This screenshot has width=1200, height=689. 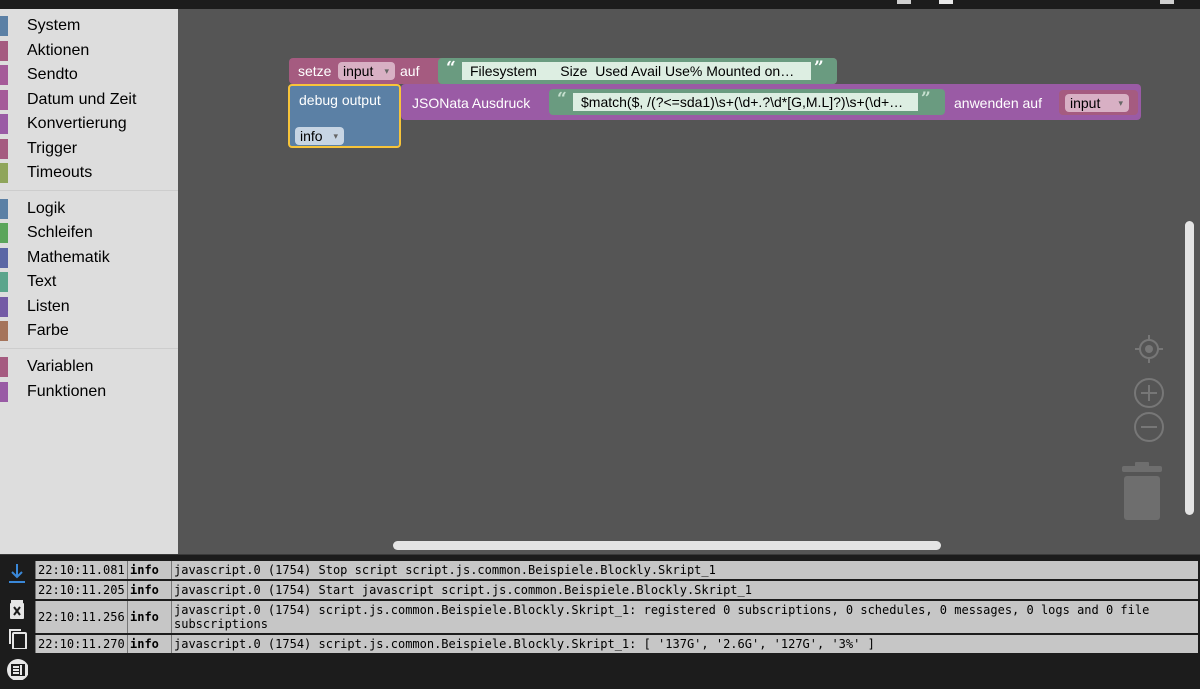 I want to click on debug-block-label: debug output, so click(x=340, y=100).